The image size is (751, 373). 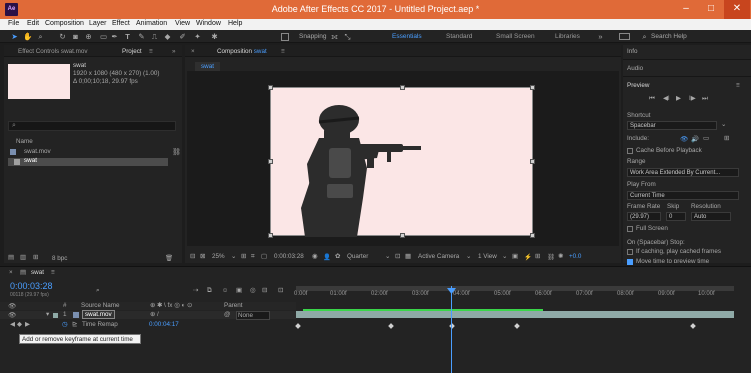 What do you see at coordinates (683, 195) in the screenshot?
I see `play-from-select: Current Time` at bounding box center [683, 195].